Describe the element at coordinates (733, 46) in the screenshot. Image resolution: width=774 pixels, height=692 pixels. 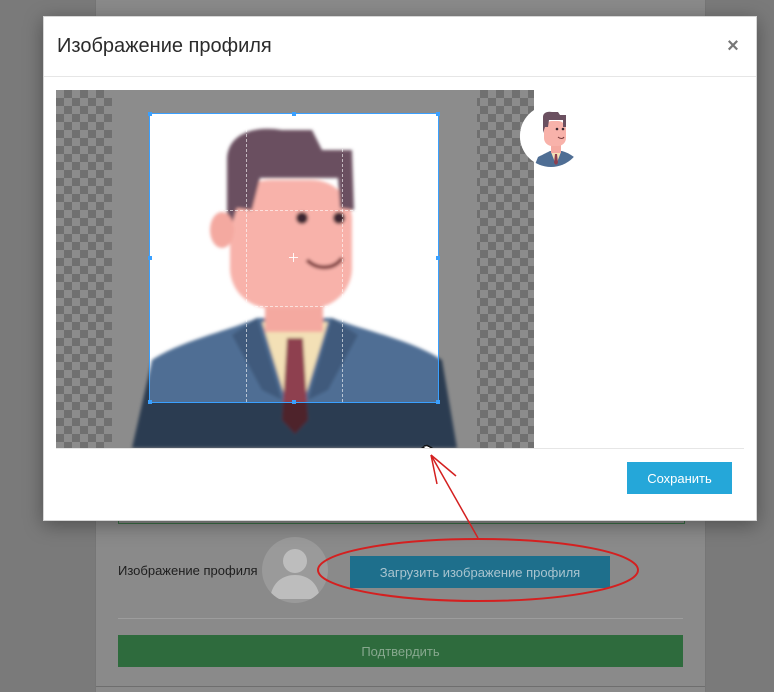
I see `close-icon: ×` at that location.